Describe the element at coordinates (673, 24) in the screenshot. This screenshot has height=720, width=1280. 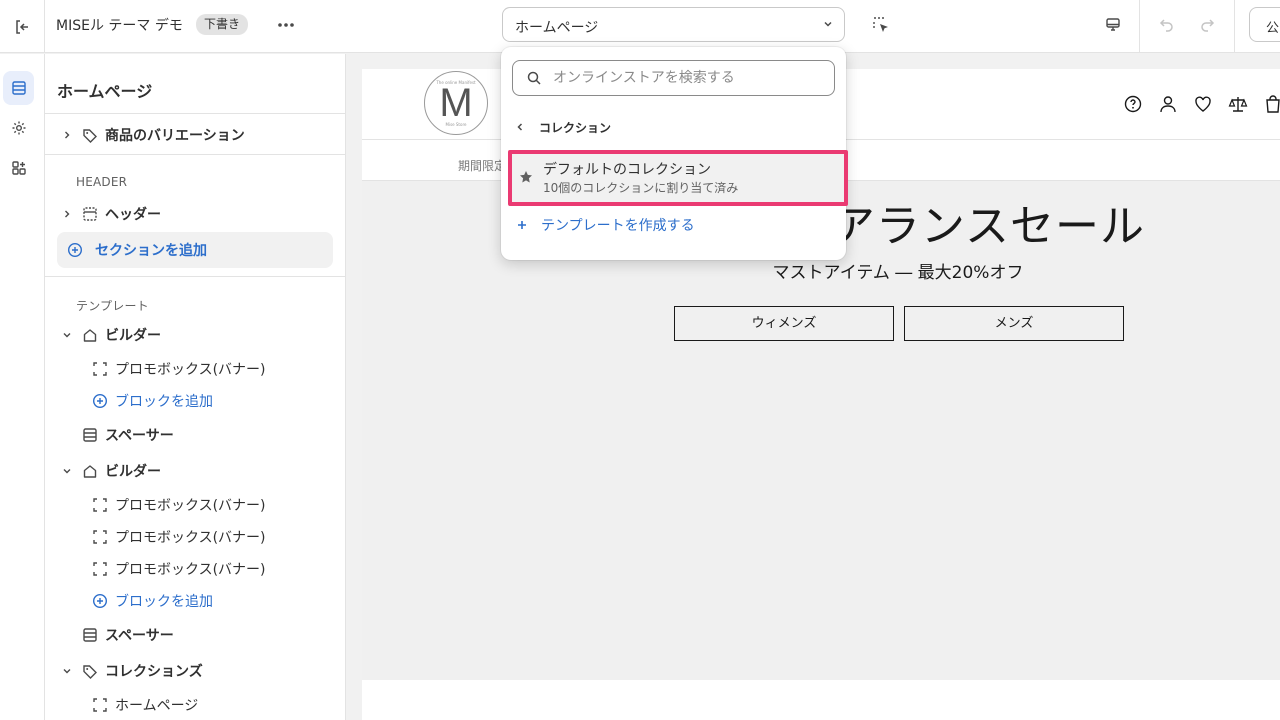
I see `page-selector: ホームページ` at that location.